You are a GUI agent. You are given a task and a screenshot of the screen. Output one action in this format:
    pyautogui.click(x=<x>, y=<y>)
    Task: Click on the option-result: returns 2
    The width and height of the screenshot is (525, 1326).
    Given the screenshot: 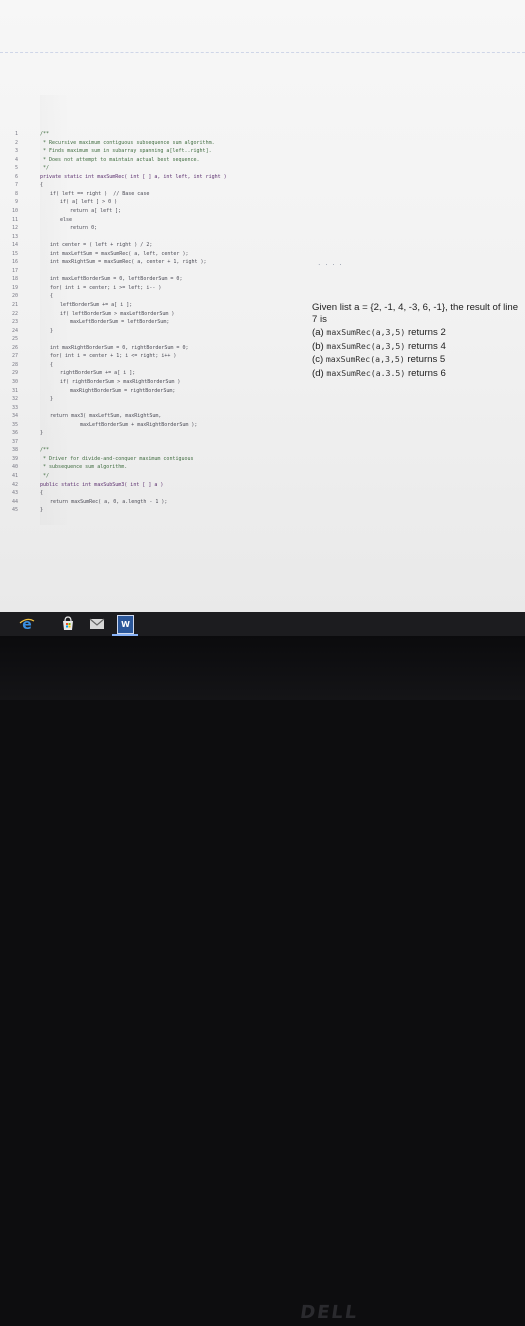 What is the action you would take?
    pyautogui.click(x=426, y=332)
    